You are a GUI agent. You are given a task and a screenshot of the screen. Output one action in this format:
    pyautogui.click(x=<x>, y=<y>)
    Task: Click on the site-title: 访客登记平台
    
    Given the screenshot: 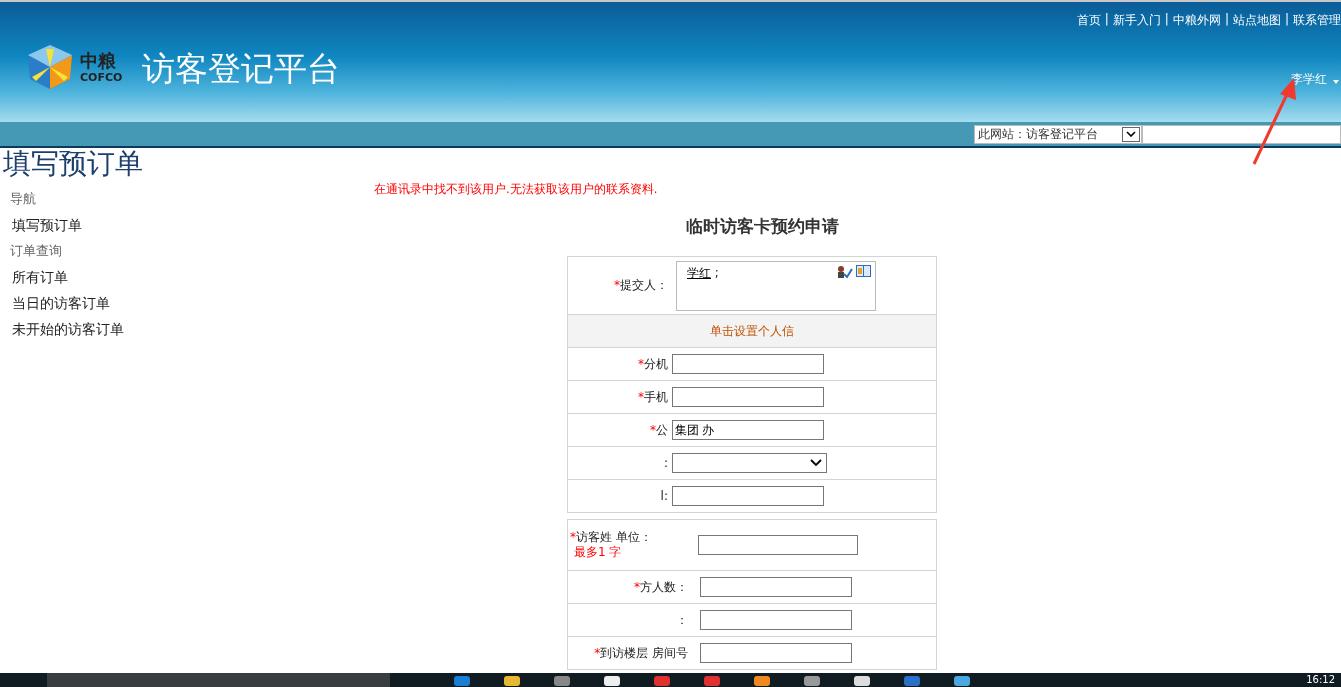 What is the action you would take?
    pyautogui.click(x=241, y=69)
    